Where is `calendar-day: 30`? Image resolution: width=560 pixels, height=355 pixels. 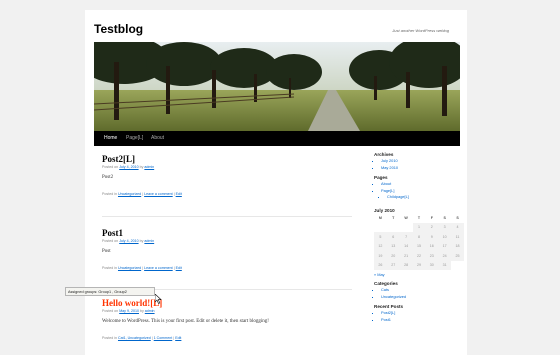 calendar-day: 30 is located at coordinates (432, 265).